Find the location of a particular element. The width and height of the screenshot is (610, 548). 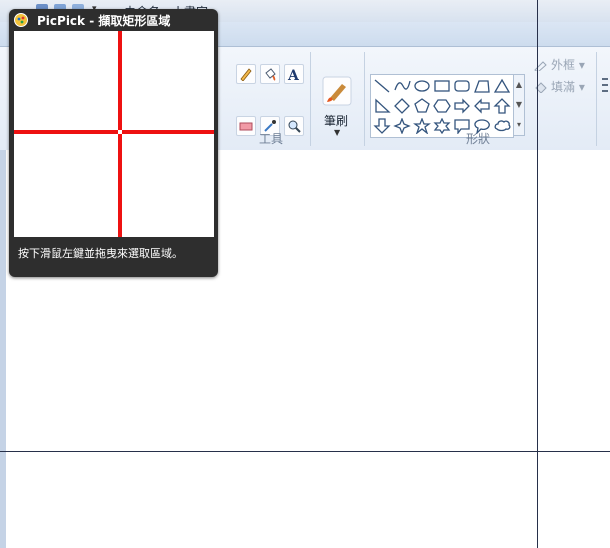

fill-option: 填滿 ▾ is located at coordinates (559, 86).